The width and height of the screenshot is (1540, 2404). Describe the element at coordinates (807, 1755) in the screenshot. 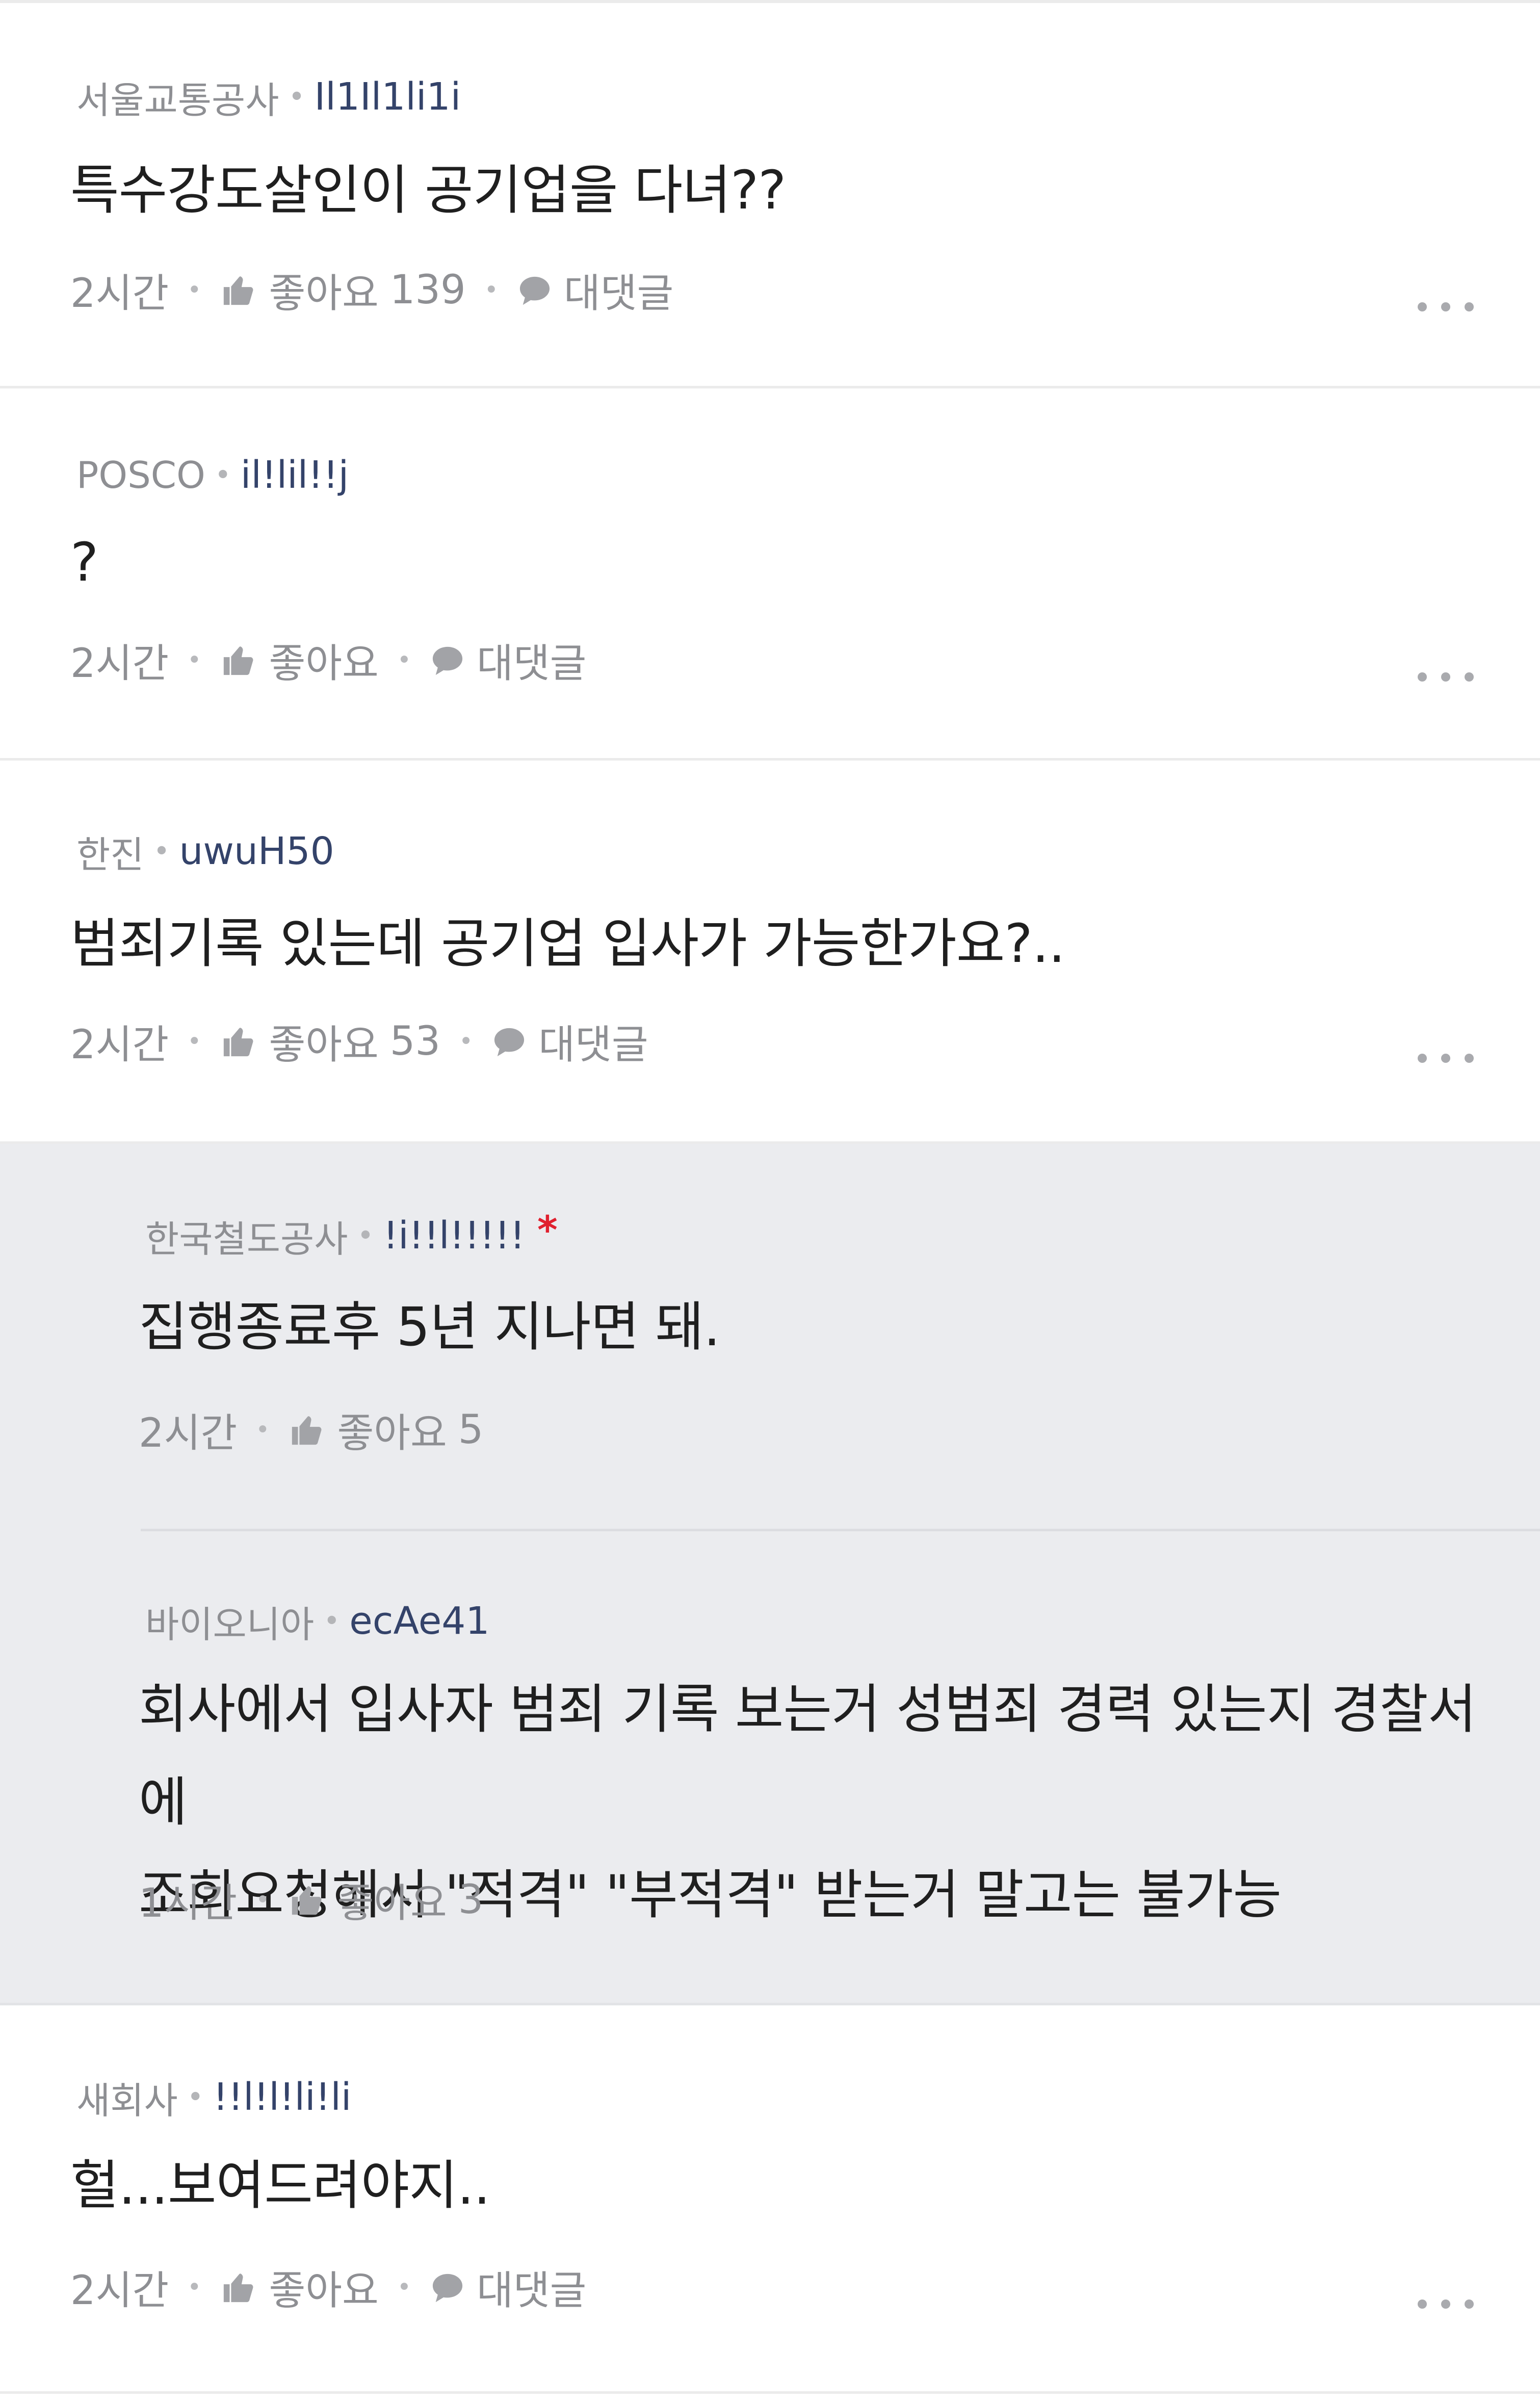

I see `reply-text-line: 회사에서 입사자 범죄 기록 보는거 성범죄 경력 있는지 경찰서에` at that location.